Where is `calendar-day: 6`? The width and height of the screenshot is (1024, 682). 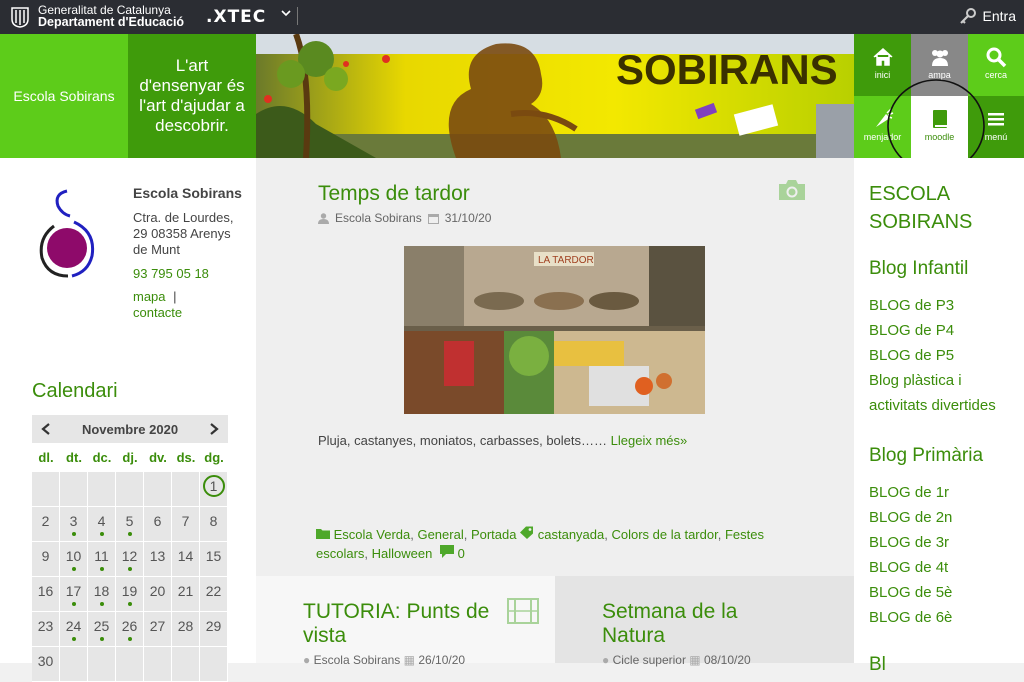
calendar-day: 6 is located at coordinates (158, 524).